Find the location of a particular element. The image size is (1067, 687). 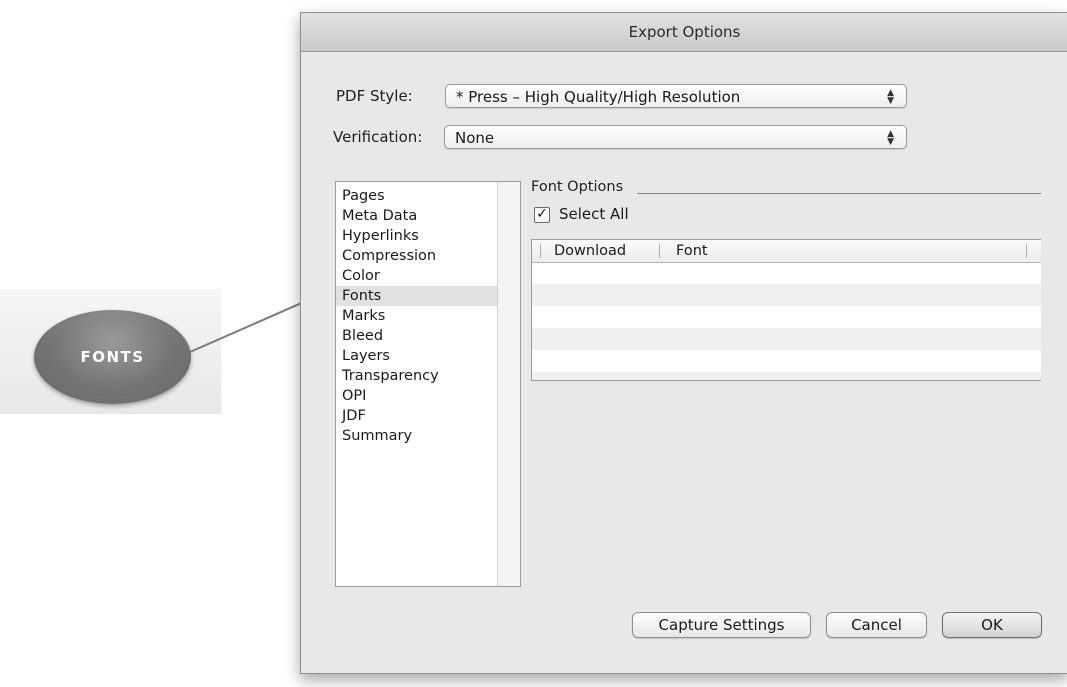

list-item-bleed: Bleed is located at coordinates (417, 336).